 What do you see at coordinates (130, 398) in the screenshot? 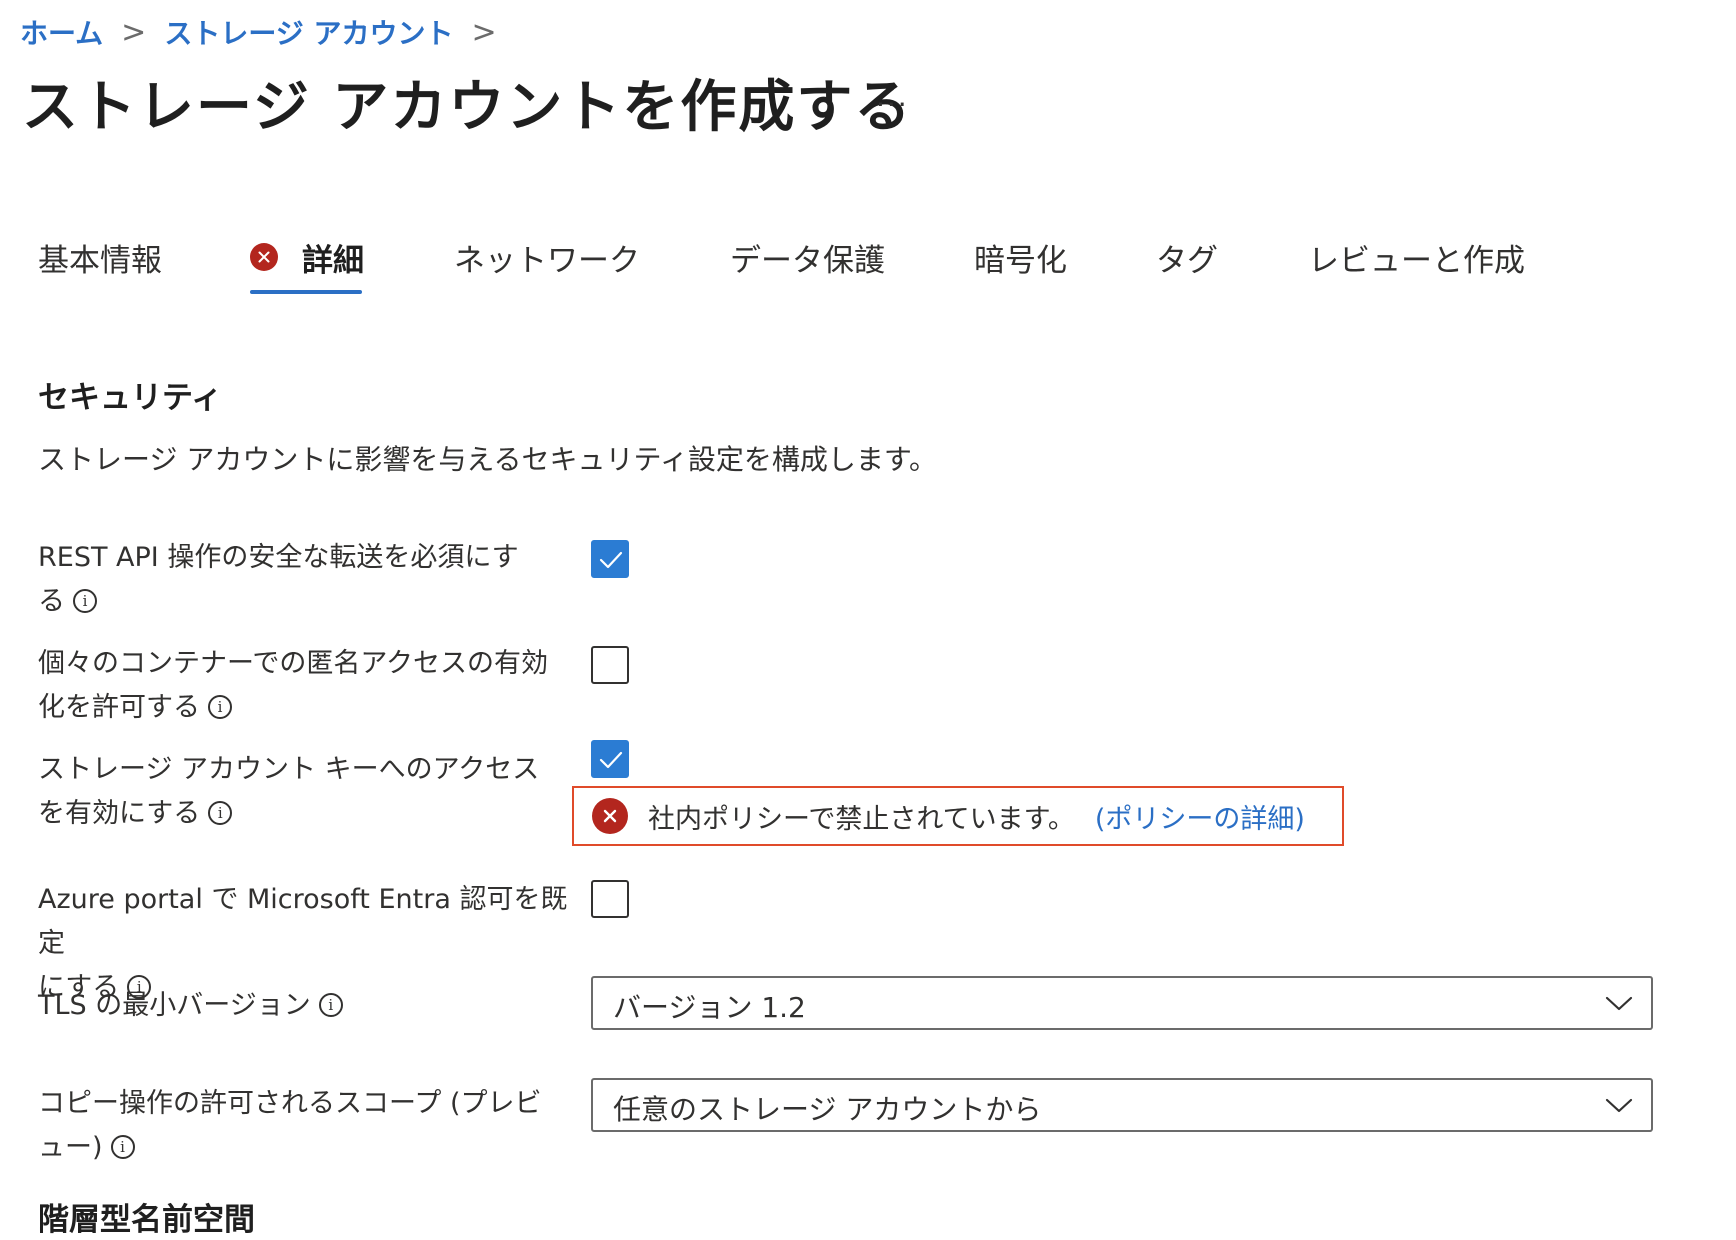
I see `section-title-security: セキュリティ` at bounding box center [130, 398].